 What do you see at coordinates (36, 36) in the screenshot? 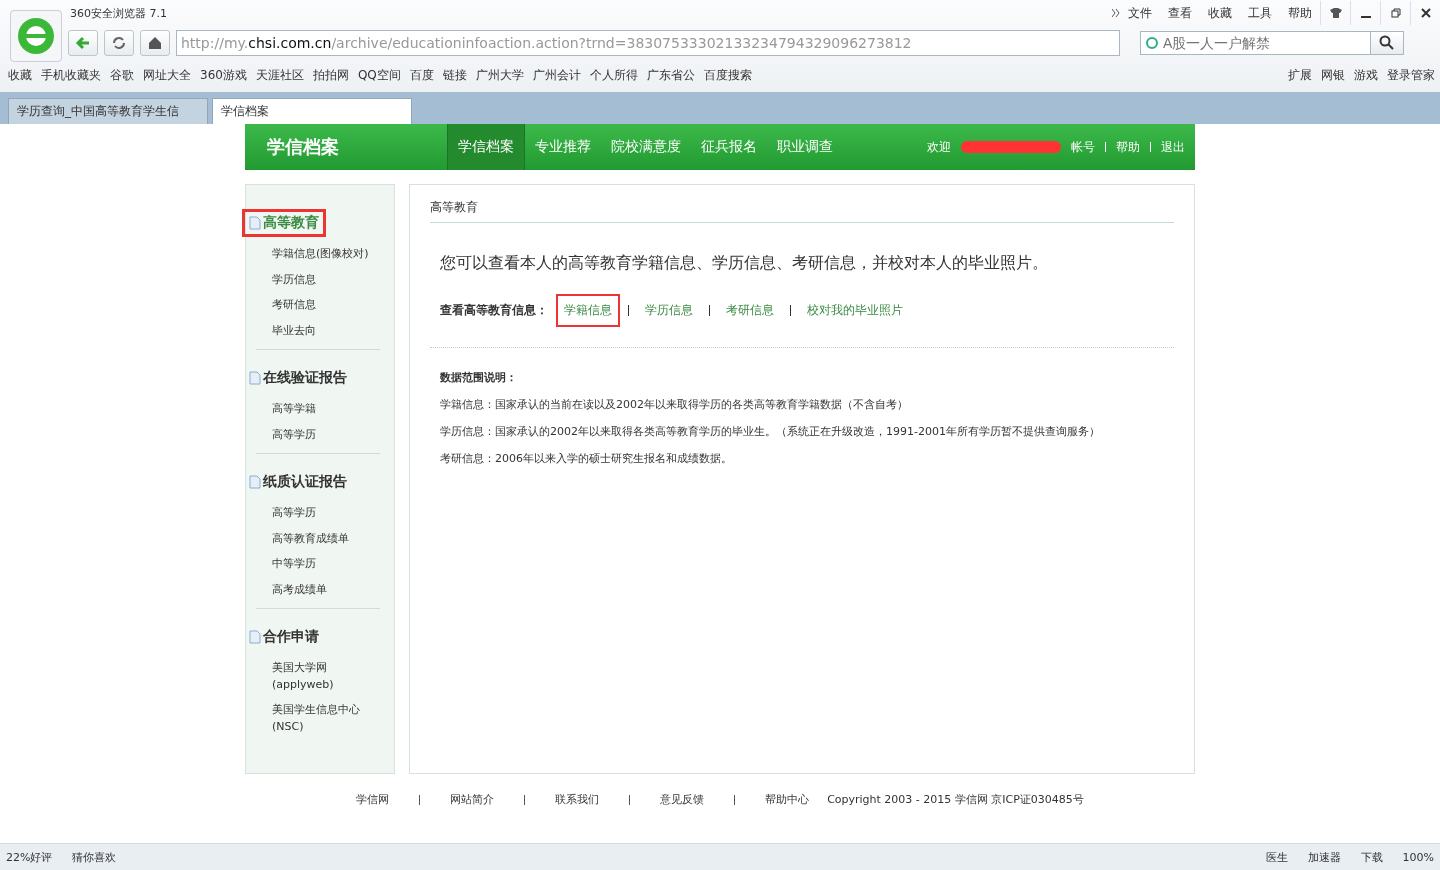
I see `browser-logo-icon` at bounding box center [36, 36].